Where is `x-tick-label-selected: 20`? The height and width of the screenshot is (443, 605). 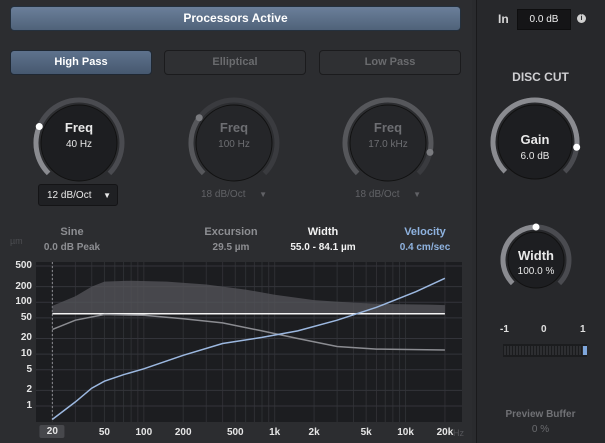
x-tick-label-selected: 20 is located at coordinates (52, 431).